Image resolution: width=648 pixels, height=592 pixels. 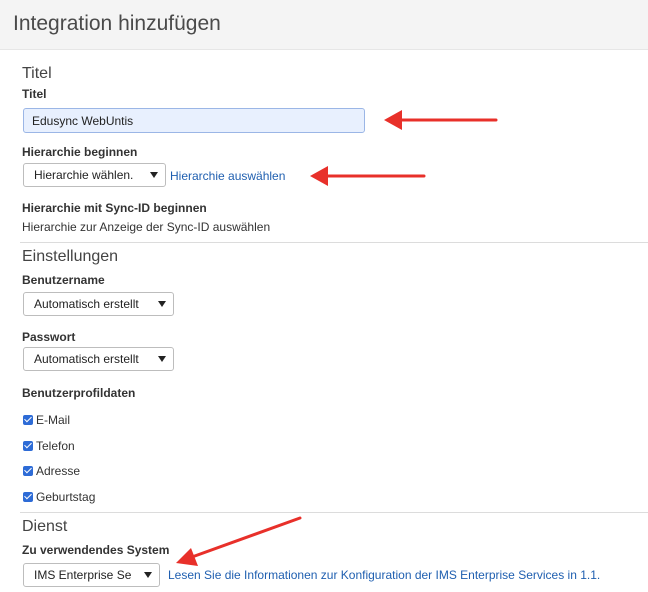 What do you see at coordinates (45, 526) in the screenshot?
I see `section-heading-service: Dienst` at bounding box center [45, 526].